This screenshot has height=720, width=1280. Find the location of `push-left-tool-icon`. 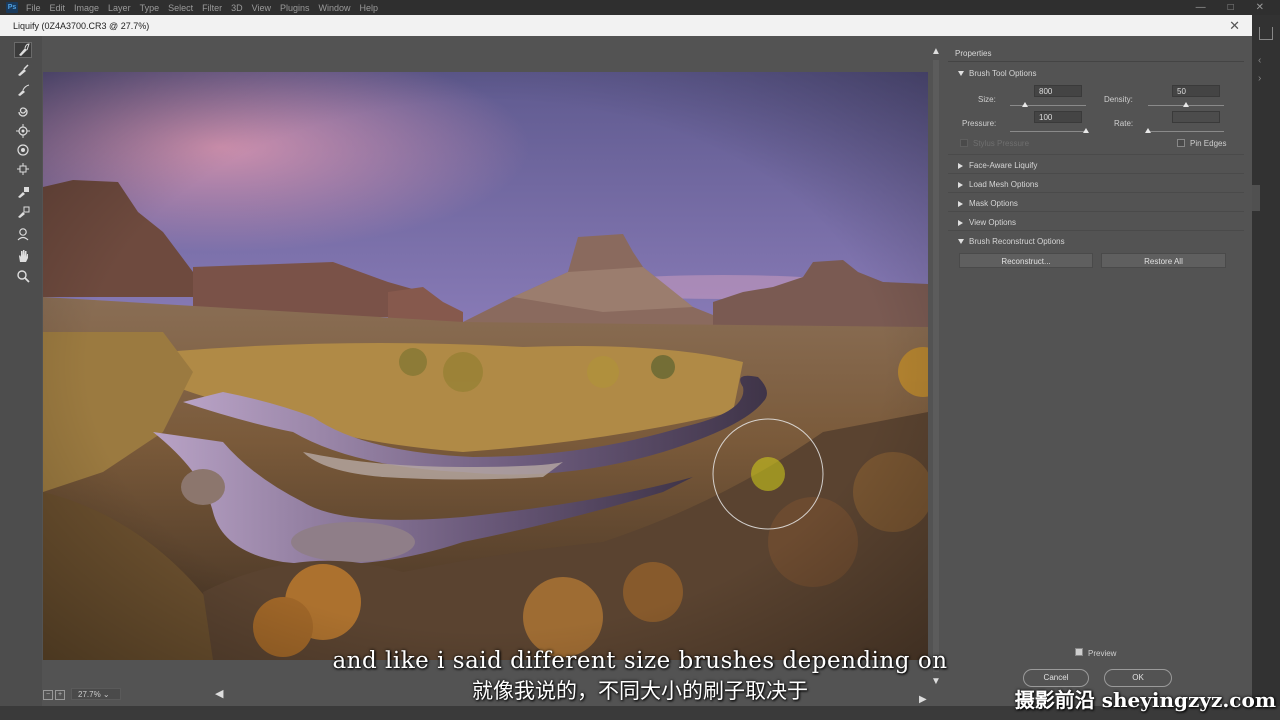

push-left-tool-icon is located at coordinates (23, 169).